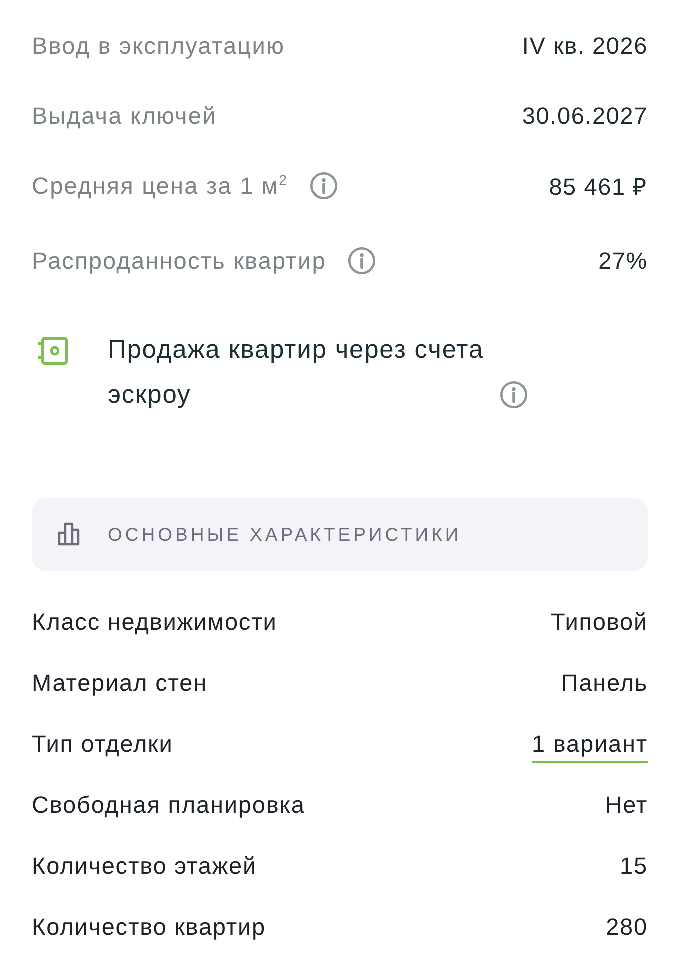  Describe the element at coordinates (103, 744) in the screenshot. I see `field-label: Тип отделки` at that location.